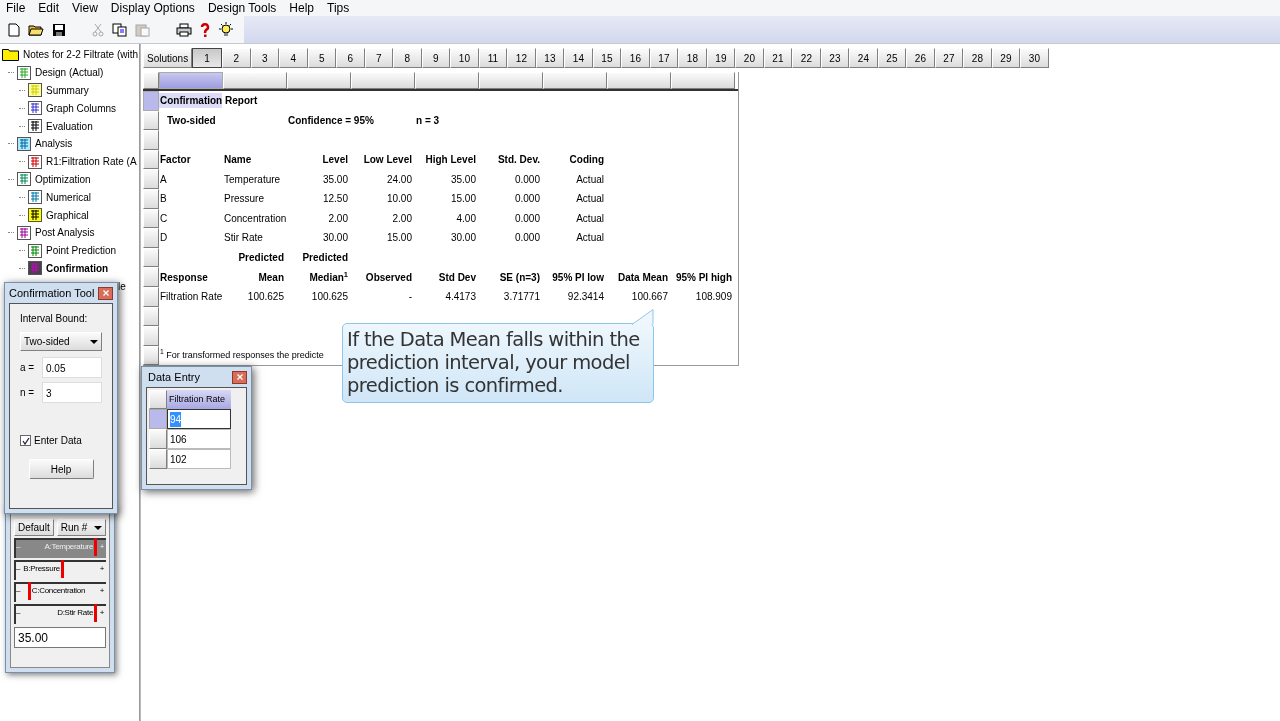 The height and width of the screenshot is (721, 1280). I want to click on question-mark-icon, so click(205, 29).